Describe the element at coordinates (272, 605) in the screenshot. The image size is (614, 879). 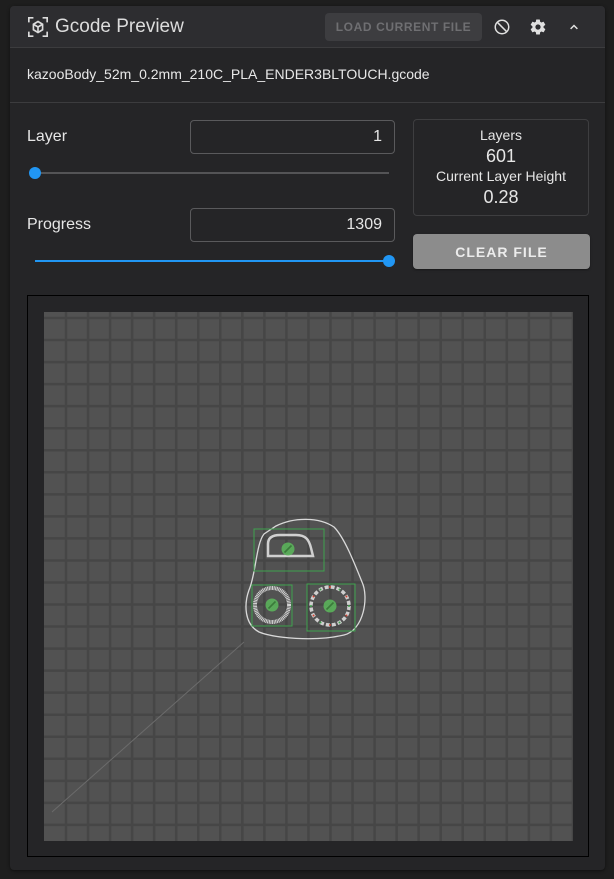
I see `left-ring-marker-icon` at that location.